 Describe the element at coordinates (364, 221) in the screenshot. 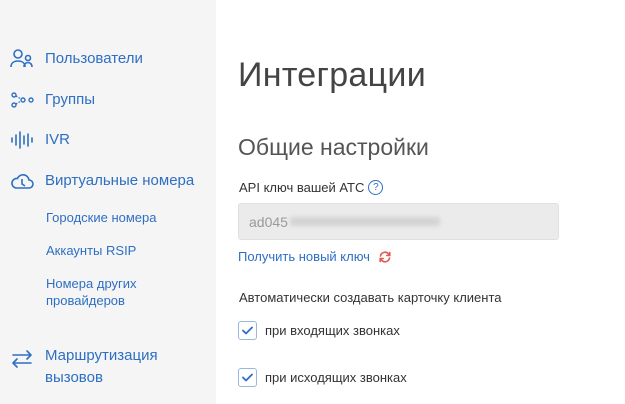

I see `api-key-masked` at that location.